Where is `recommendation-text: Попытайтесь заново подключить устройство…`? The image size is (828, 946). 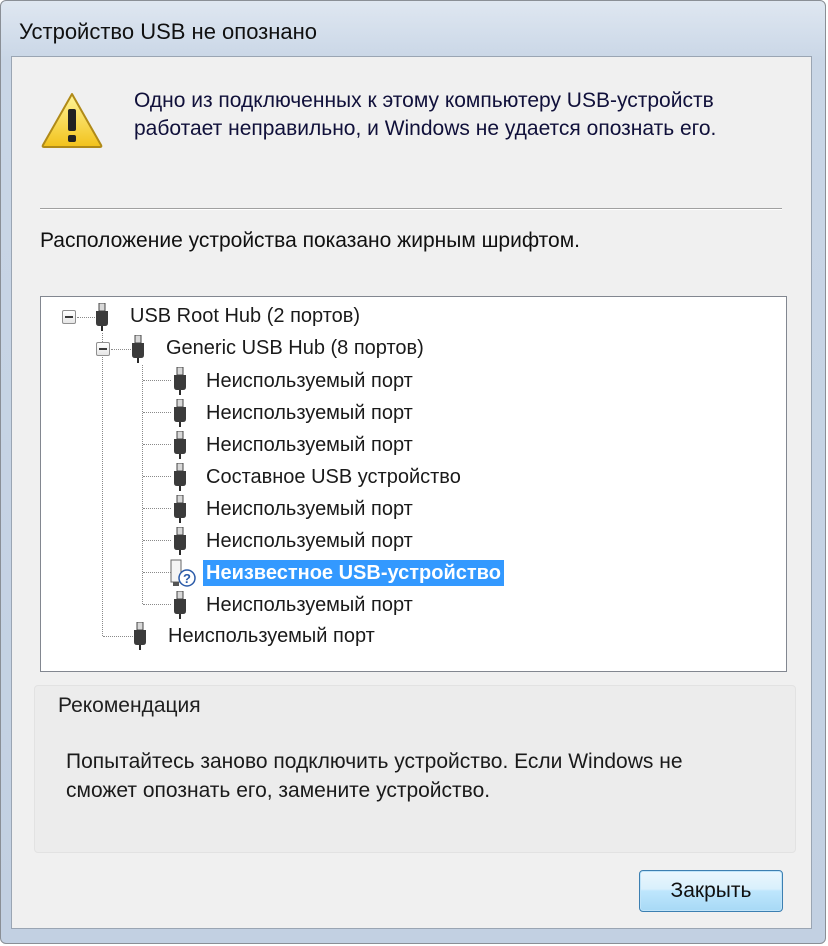
recommendation-text: Попытайтесь заново подключить устройство… is located at coordinates (416, 776).